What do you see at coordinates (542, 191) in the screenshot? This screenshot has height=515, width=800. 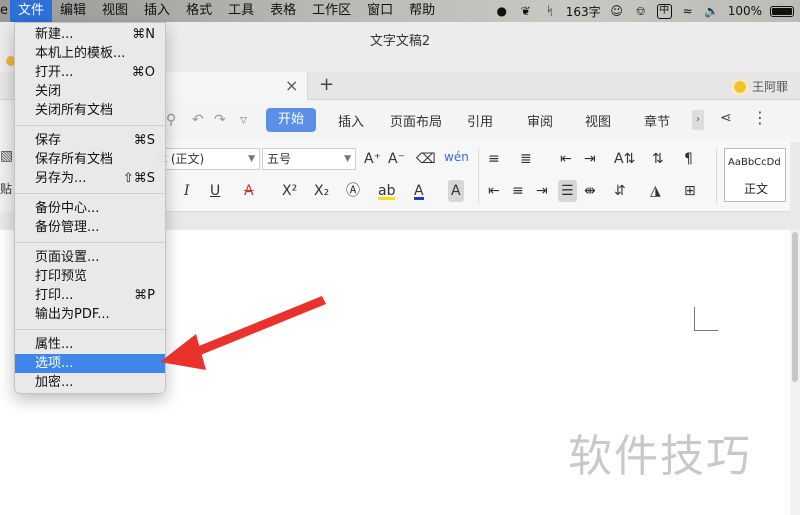 I see `align-right-icon: ⇥` at bounding box center [542, 191].